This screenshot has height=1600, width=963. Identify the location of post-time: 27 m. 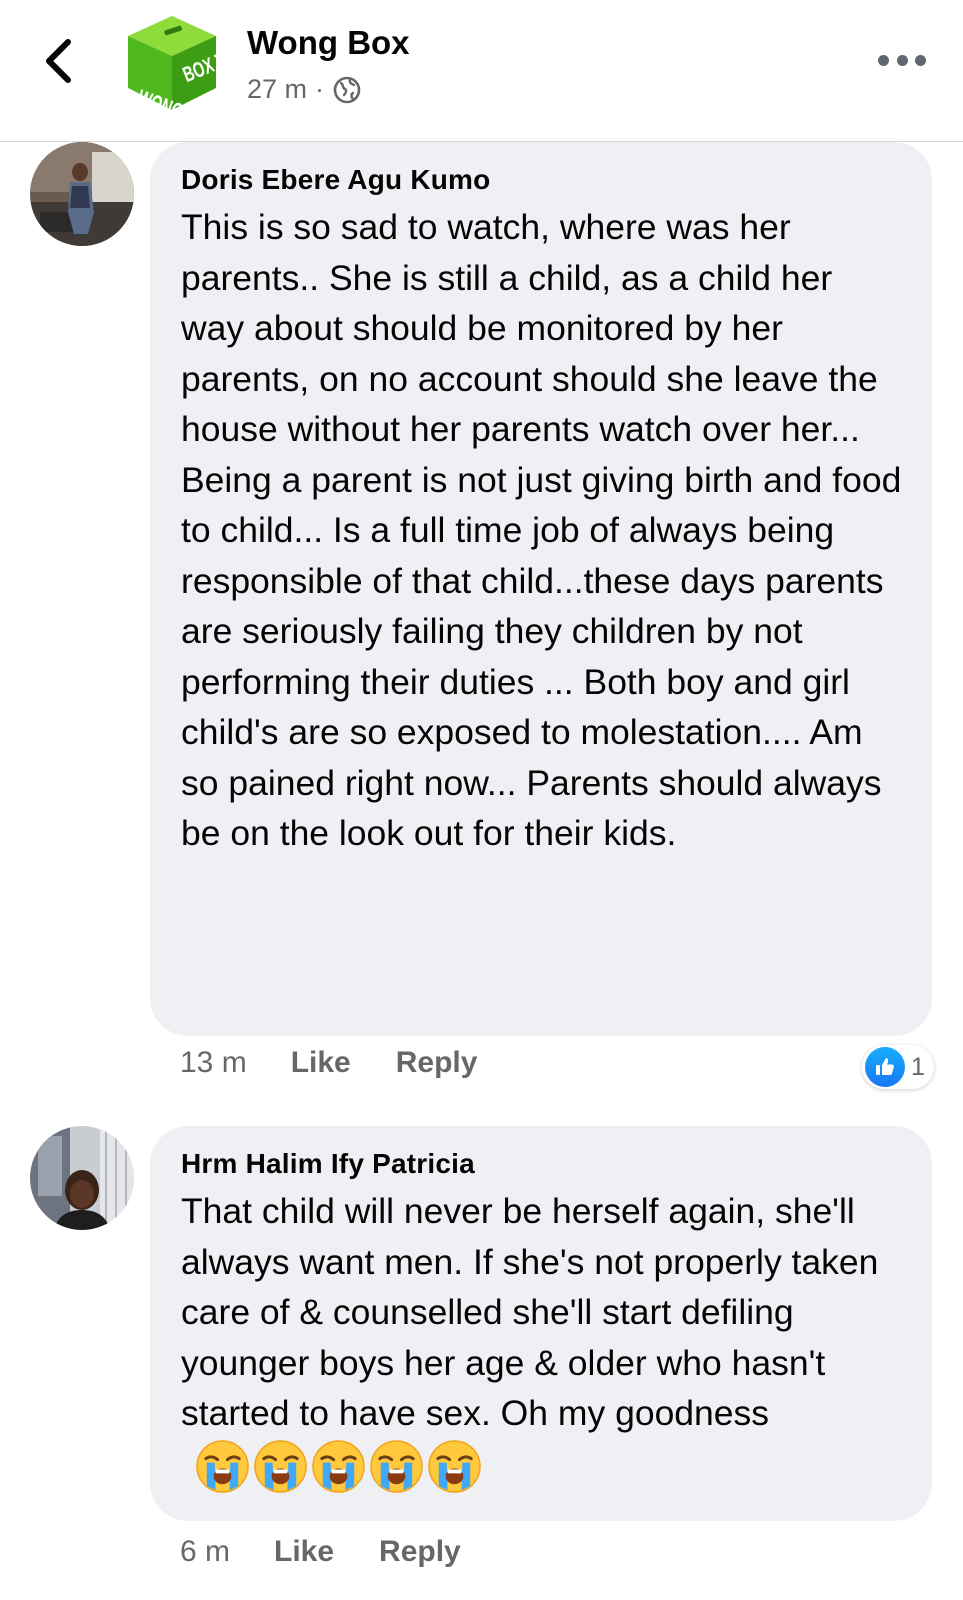
(277, 89).